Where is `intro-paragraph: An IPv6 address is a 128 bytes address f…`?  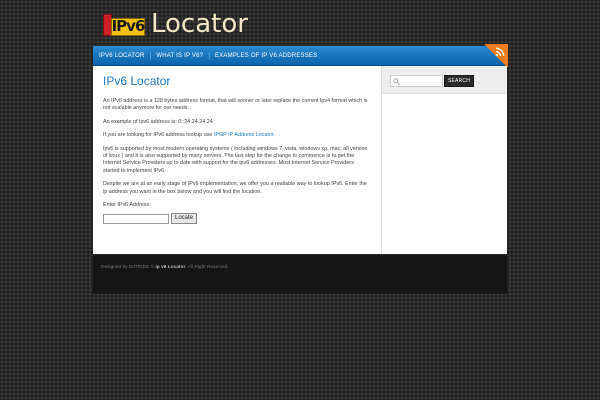 intro-paragraph: An IPv6 address is a 128 bytes address f… is located at coordinates (235, 105).